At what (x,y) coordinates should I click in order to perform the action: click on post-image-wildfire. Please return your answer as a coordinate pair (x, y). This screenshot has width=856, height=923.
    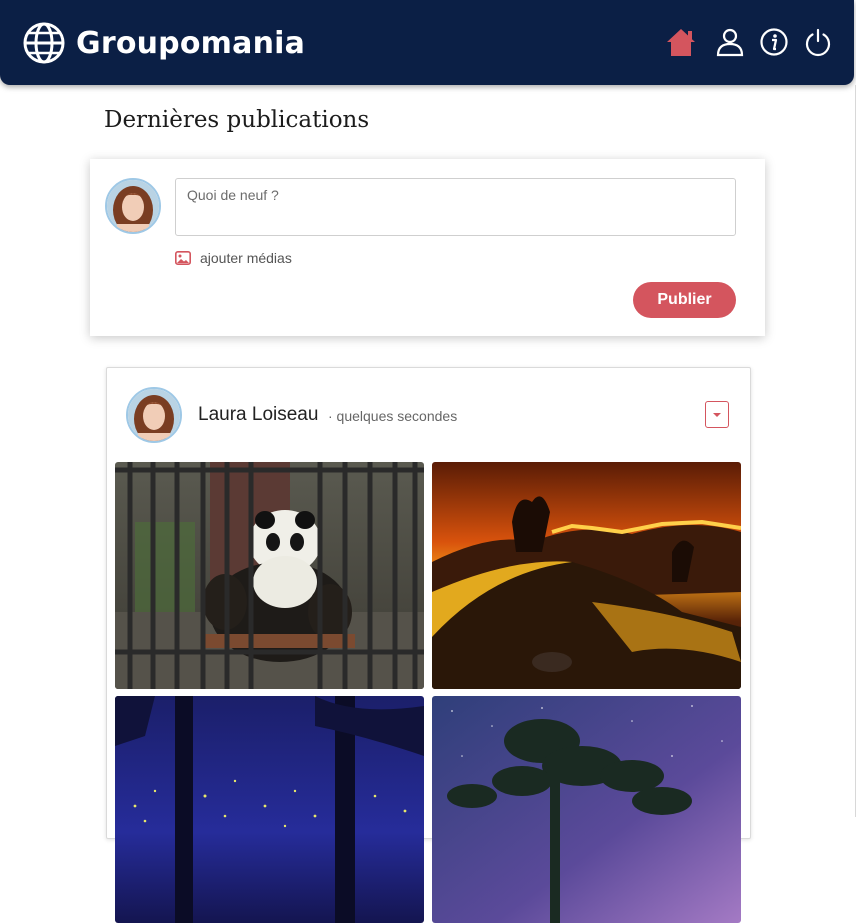
    Looking at the image, I should click on (586, 575).